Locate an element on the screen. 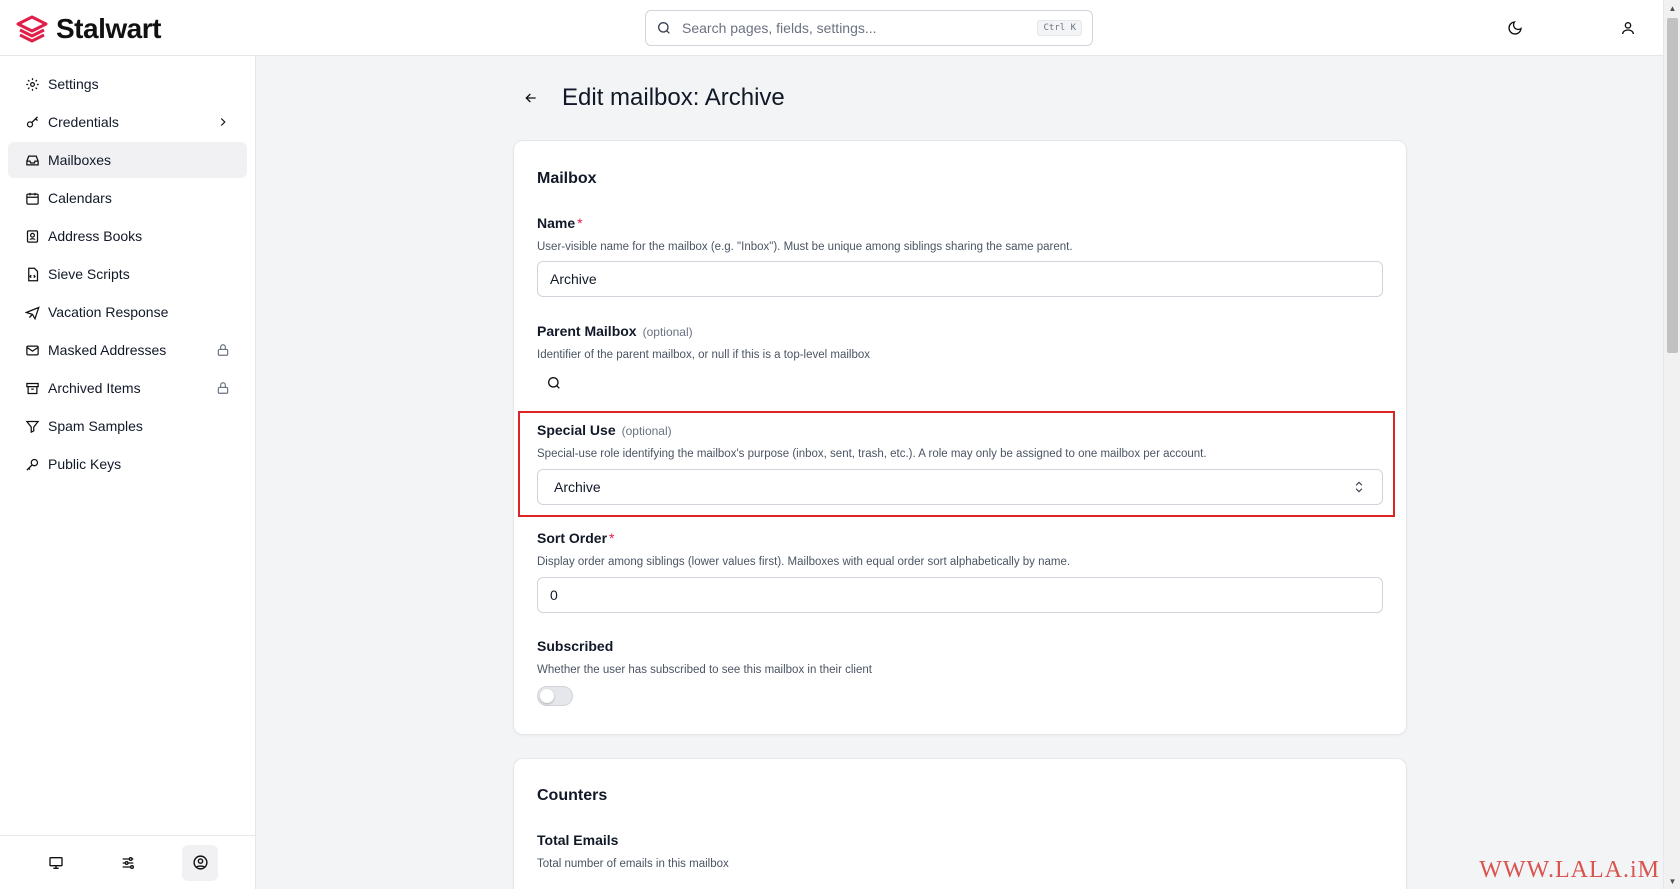 Image resolution: width=1680 pixels, height=889 pixels. global-search: Search pages, fields, settings... Ctrl K is located at coordinates (869, 28).